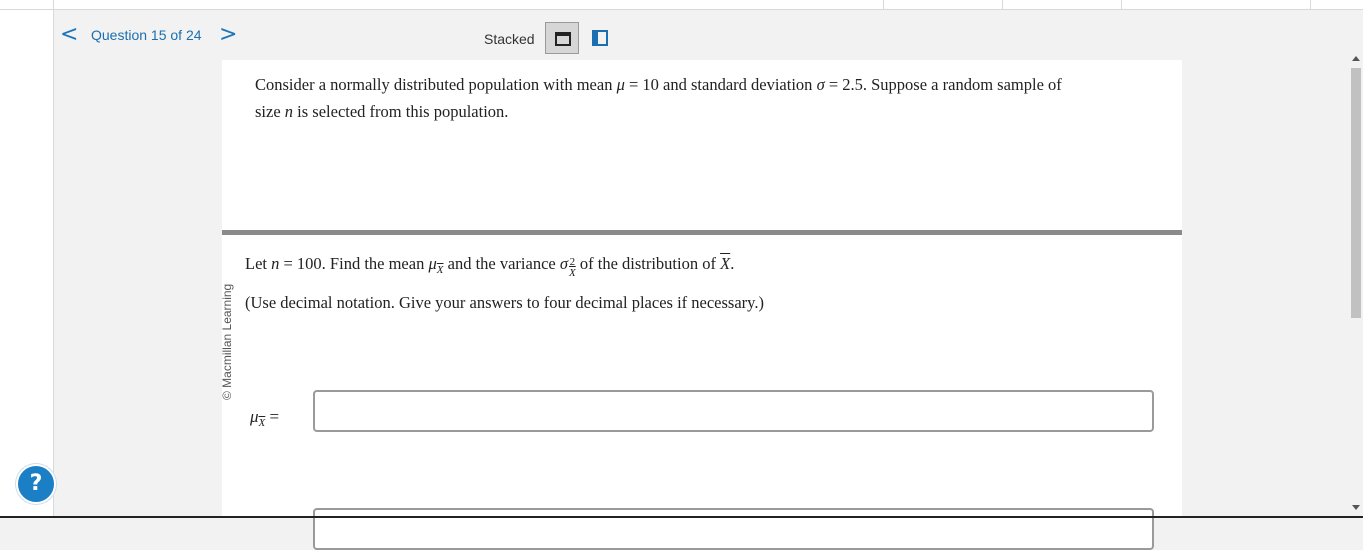 Image resolution: width=1363 pixels, height=550 pixels. What do you see at coordinates (227, 341) in the screenshot?
I see `copyright-notice: © Macmillan Learning` at bounding box center [227, 341].